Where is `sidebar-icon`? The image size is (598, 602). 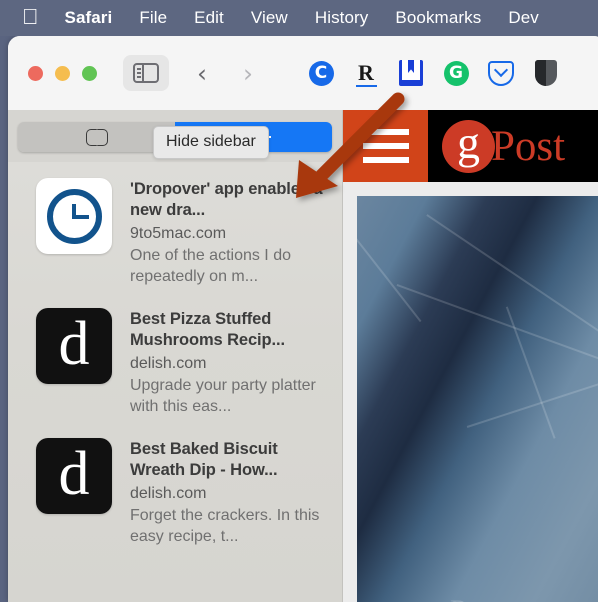 sidebar-icon is located at coordinates (146, 73).